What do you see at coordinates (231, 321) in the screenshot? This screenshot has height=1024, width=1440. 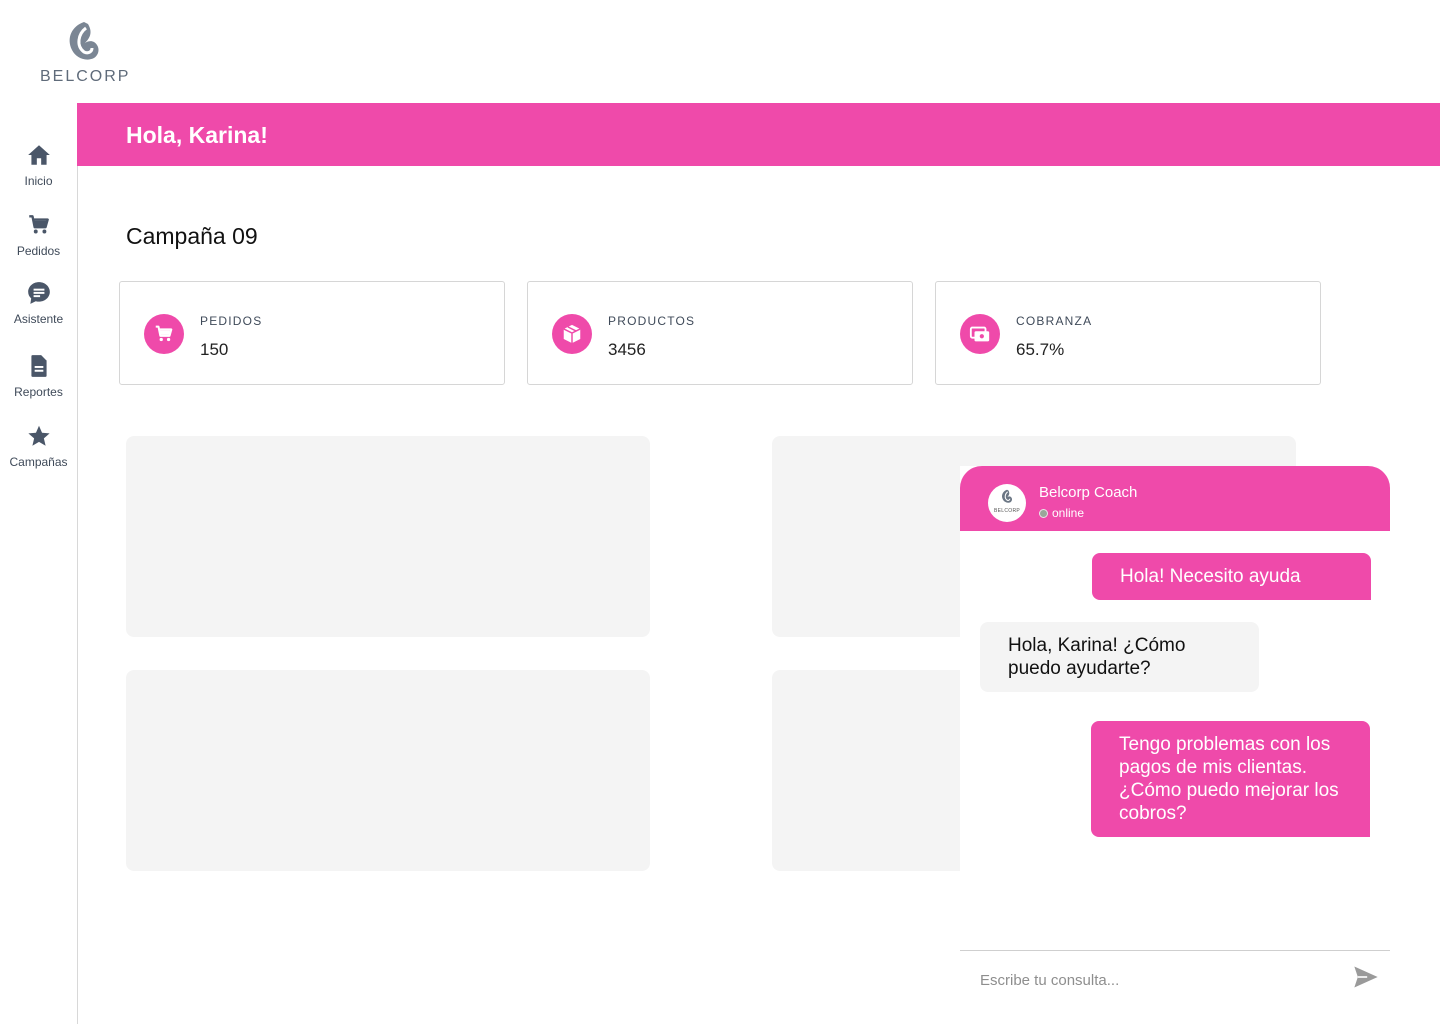 I see `stat-label: PEDIDOS` at bounding box center [231, 321].